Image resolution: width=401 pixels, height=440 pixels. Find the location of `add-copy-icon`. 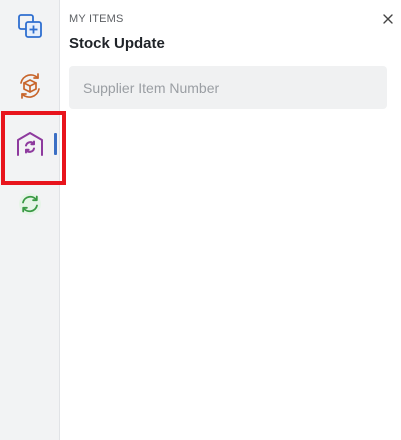

add-copy-icon is located at coordinates (30, 26).